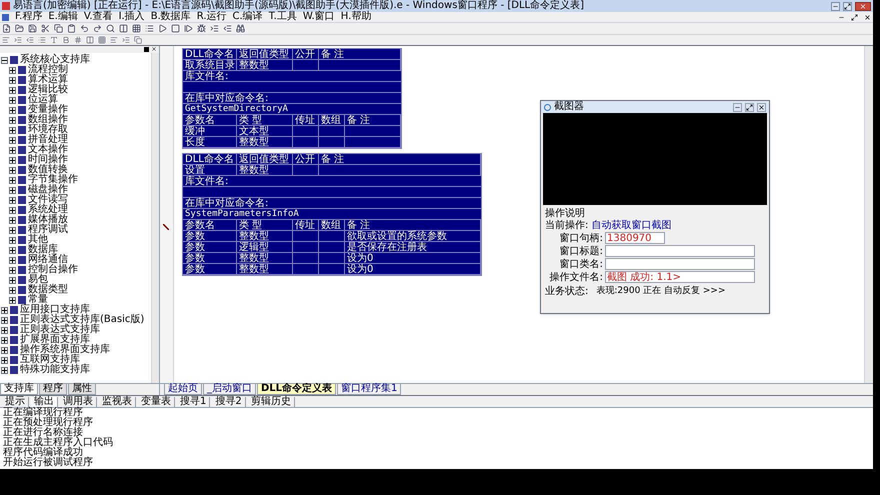 The height and width of the screenshot is (495, 880). Describe the element at coordinates (38, 280) in the screenshot. I see `tree-item: 易包` at that location.